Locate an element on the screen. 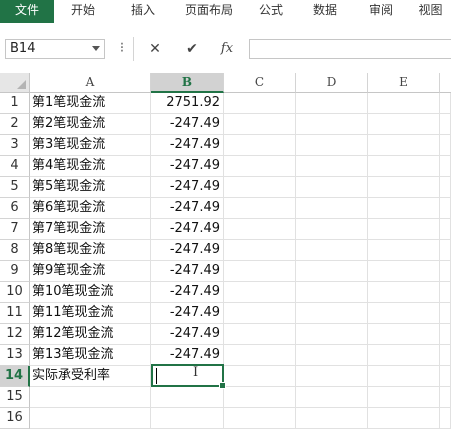 The image size is (451, 431). cell-d6 is located at coordinates (332, 208).